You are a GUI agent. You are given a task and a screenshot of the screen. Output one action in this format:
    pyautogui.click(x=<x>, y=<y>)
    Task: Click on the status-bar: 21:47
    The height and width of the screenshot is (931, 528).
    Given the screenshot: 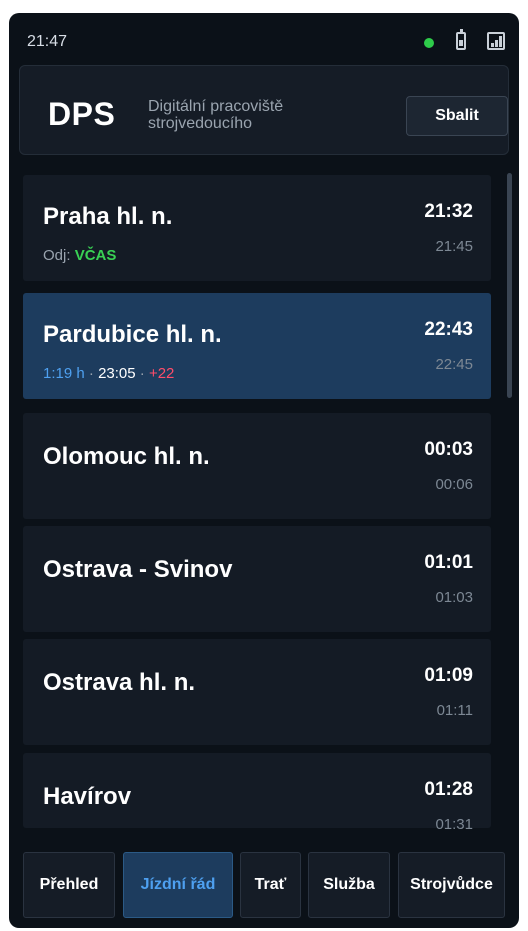 What is the action you would take?
    pyautogui.click(x=264, y=33)
    